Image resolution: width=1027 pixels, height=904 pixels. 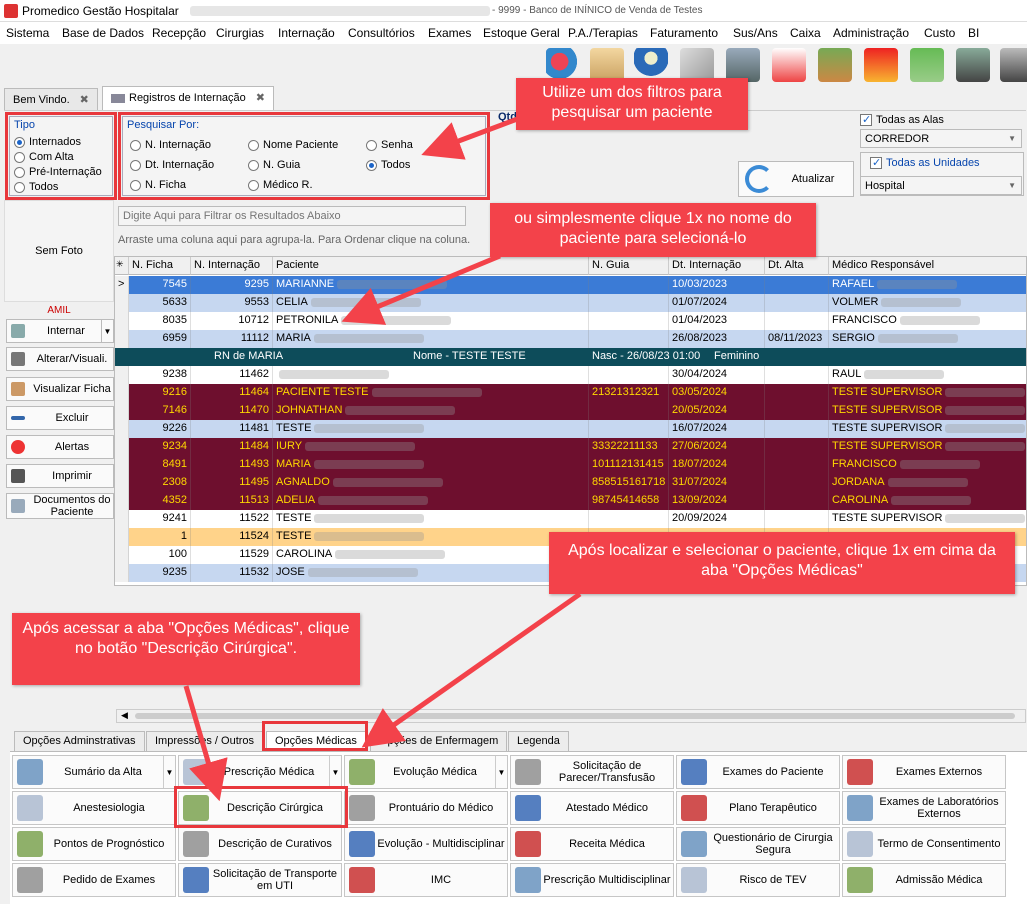 What do you see at coordinates (471, 137) in the screenshot?
I see `arrow-to-filters` at bounding box center [471, 137].